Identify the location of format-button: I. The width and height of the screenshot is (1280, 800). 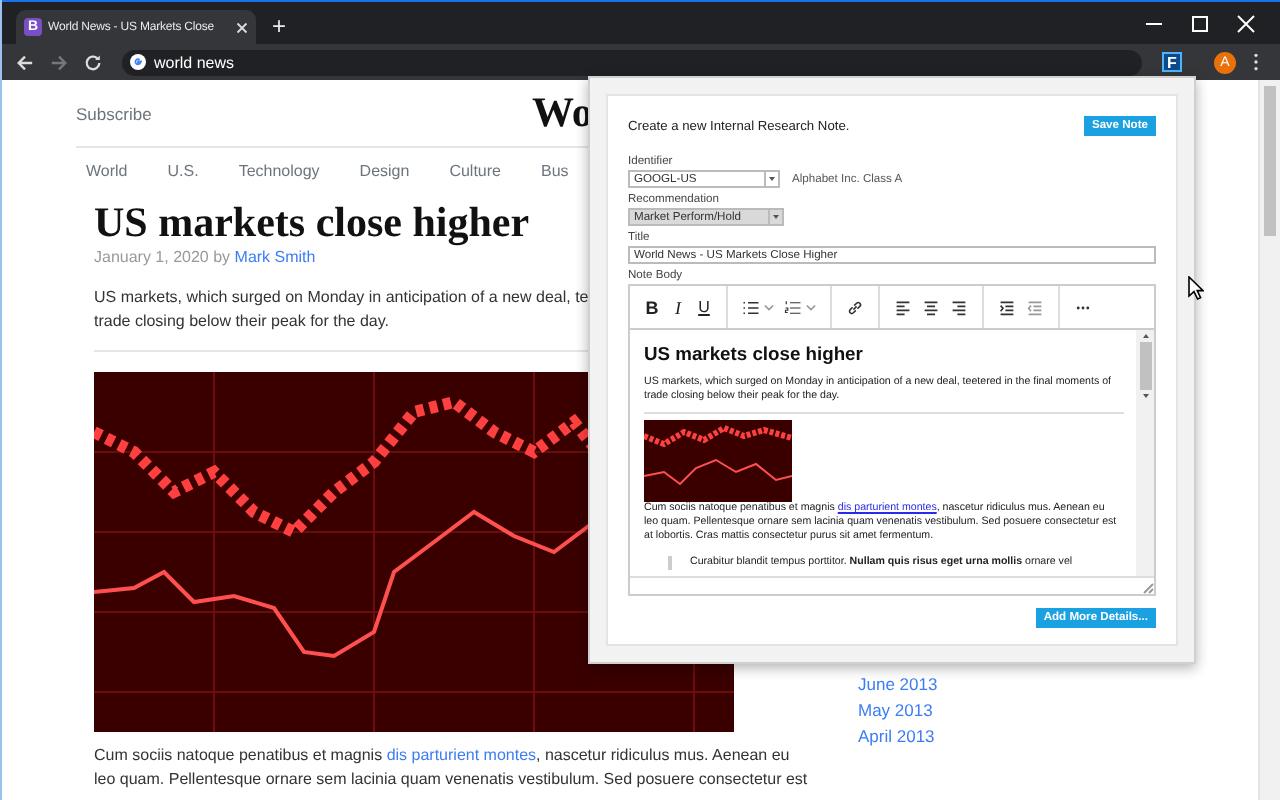
(678, 307).